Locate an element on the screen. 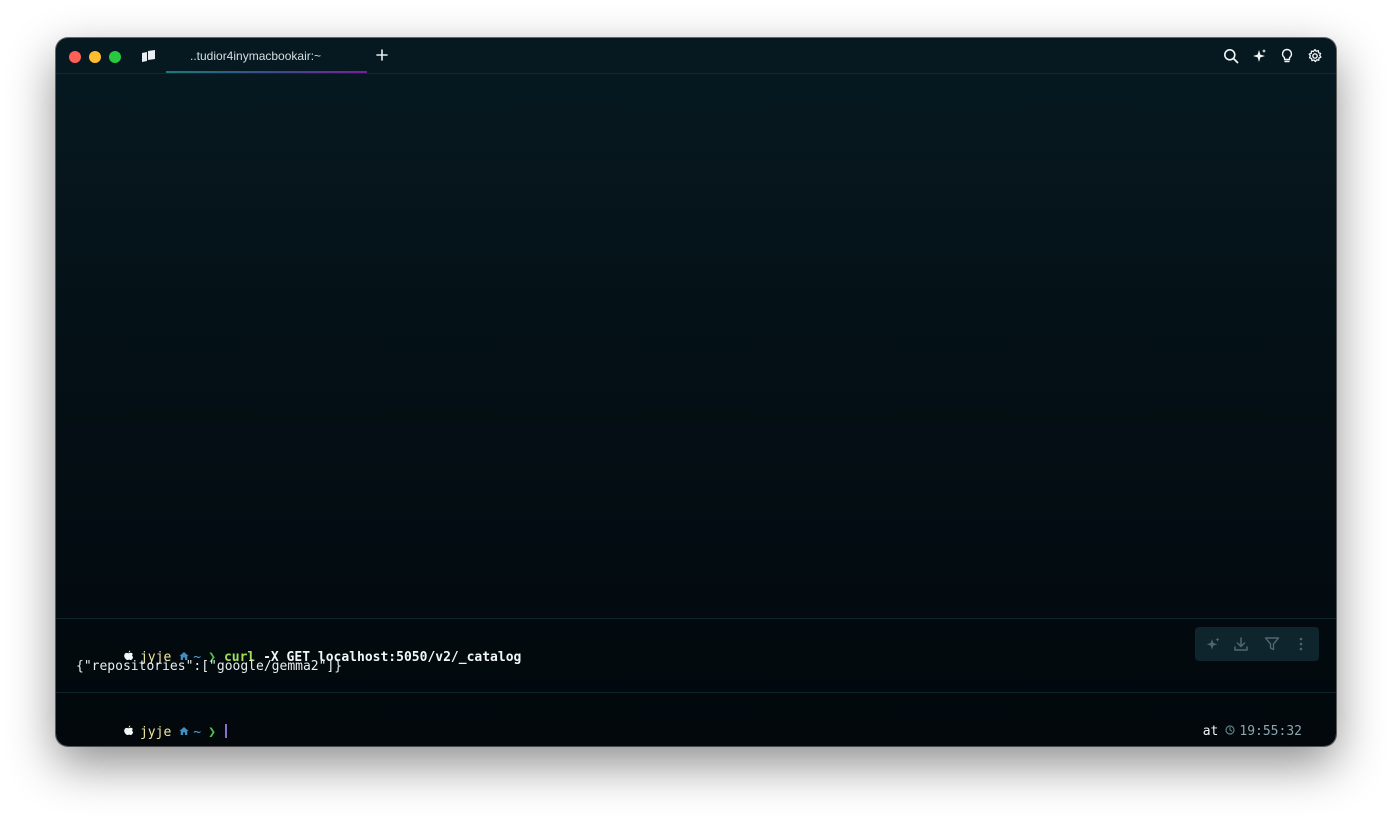 This screenshot has width=1392, height=820. apple-icon is located at coordinates (129, 730).